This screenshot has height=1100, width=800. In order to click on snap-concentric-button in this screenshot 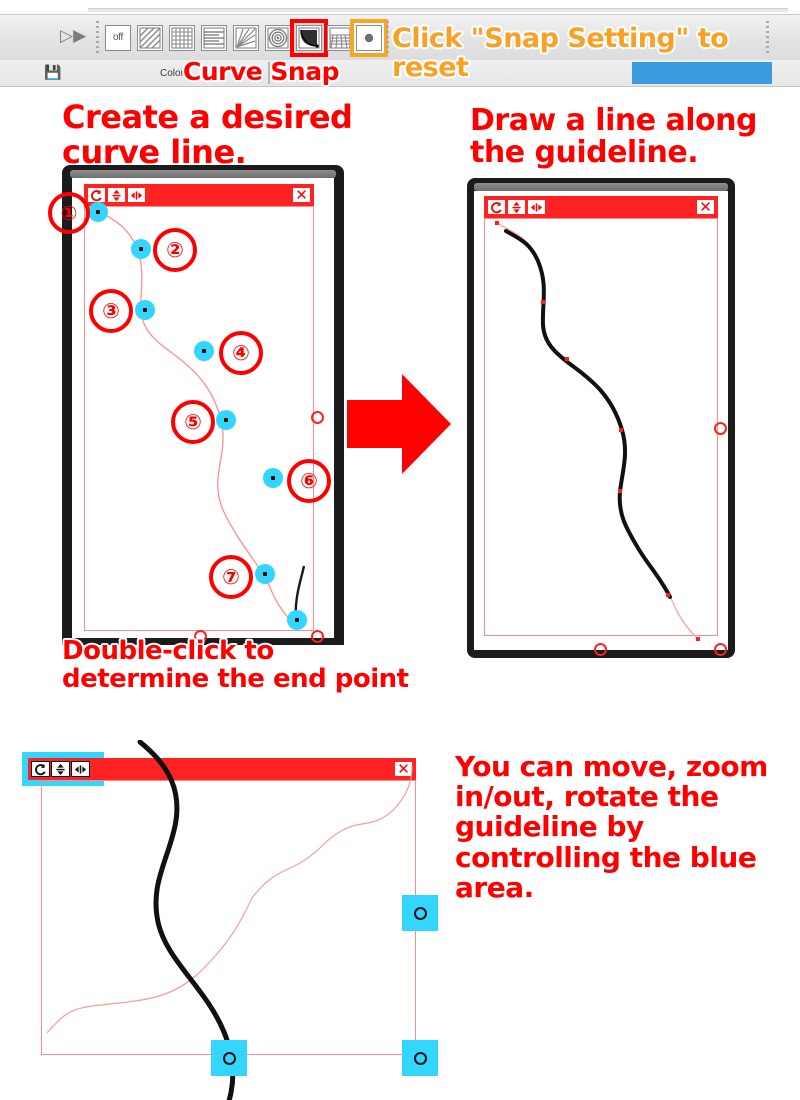, I will do `click(278, 38)`.